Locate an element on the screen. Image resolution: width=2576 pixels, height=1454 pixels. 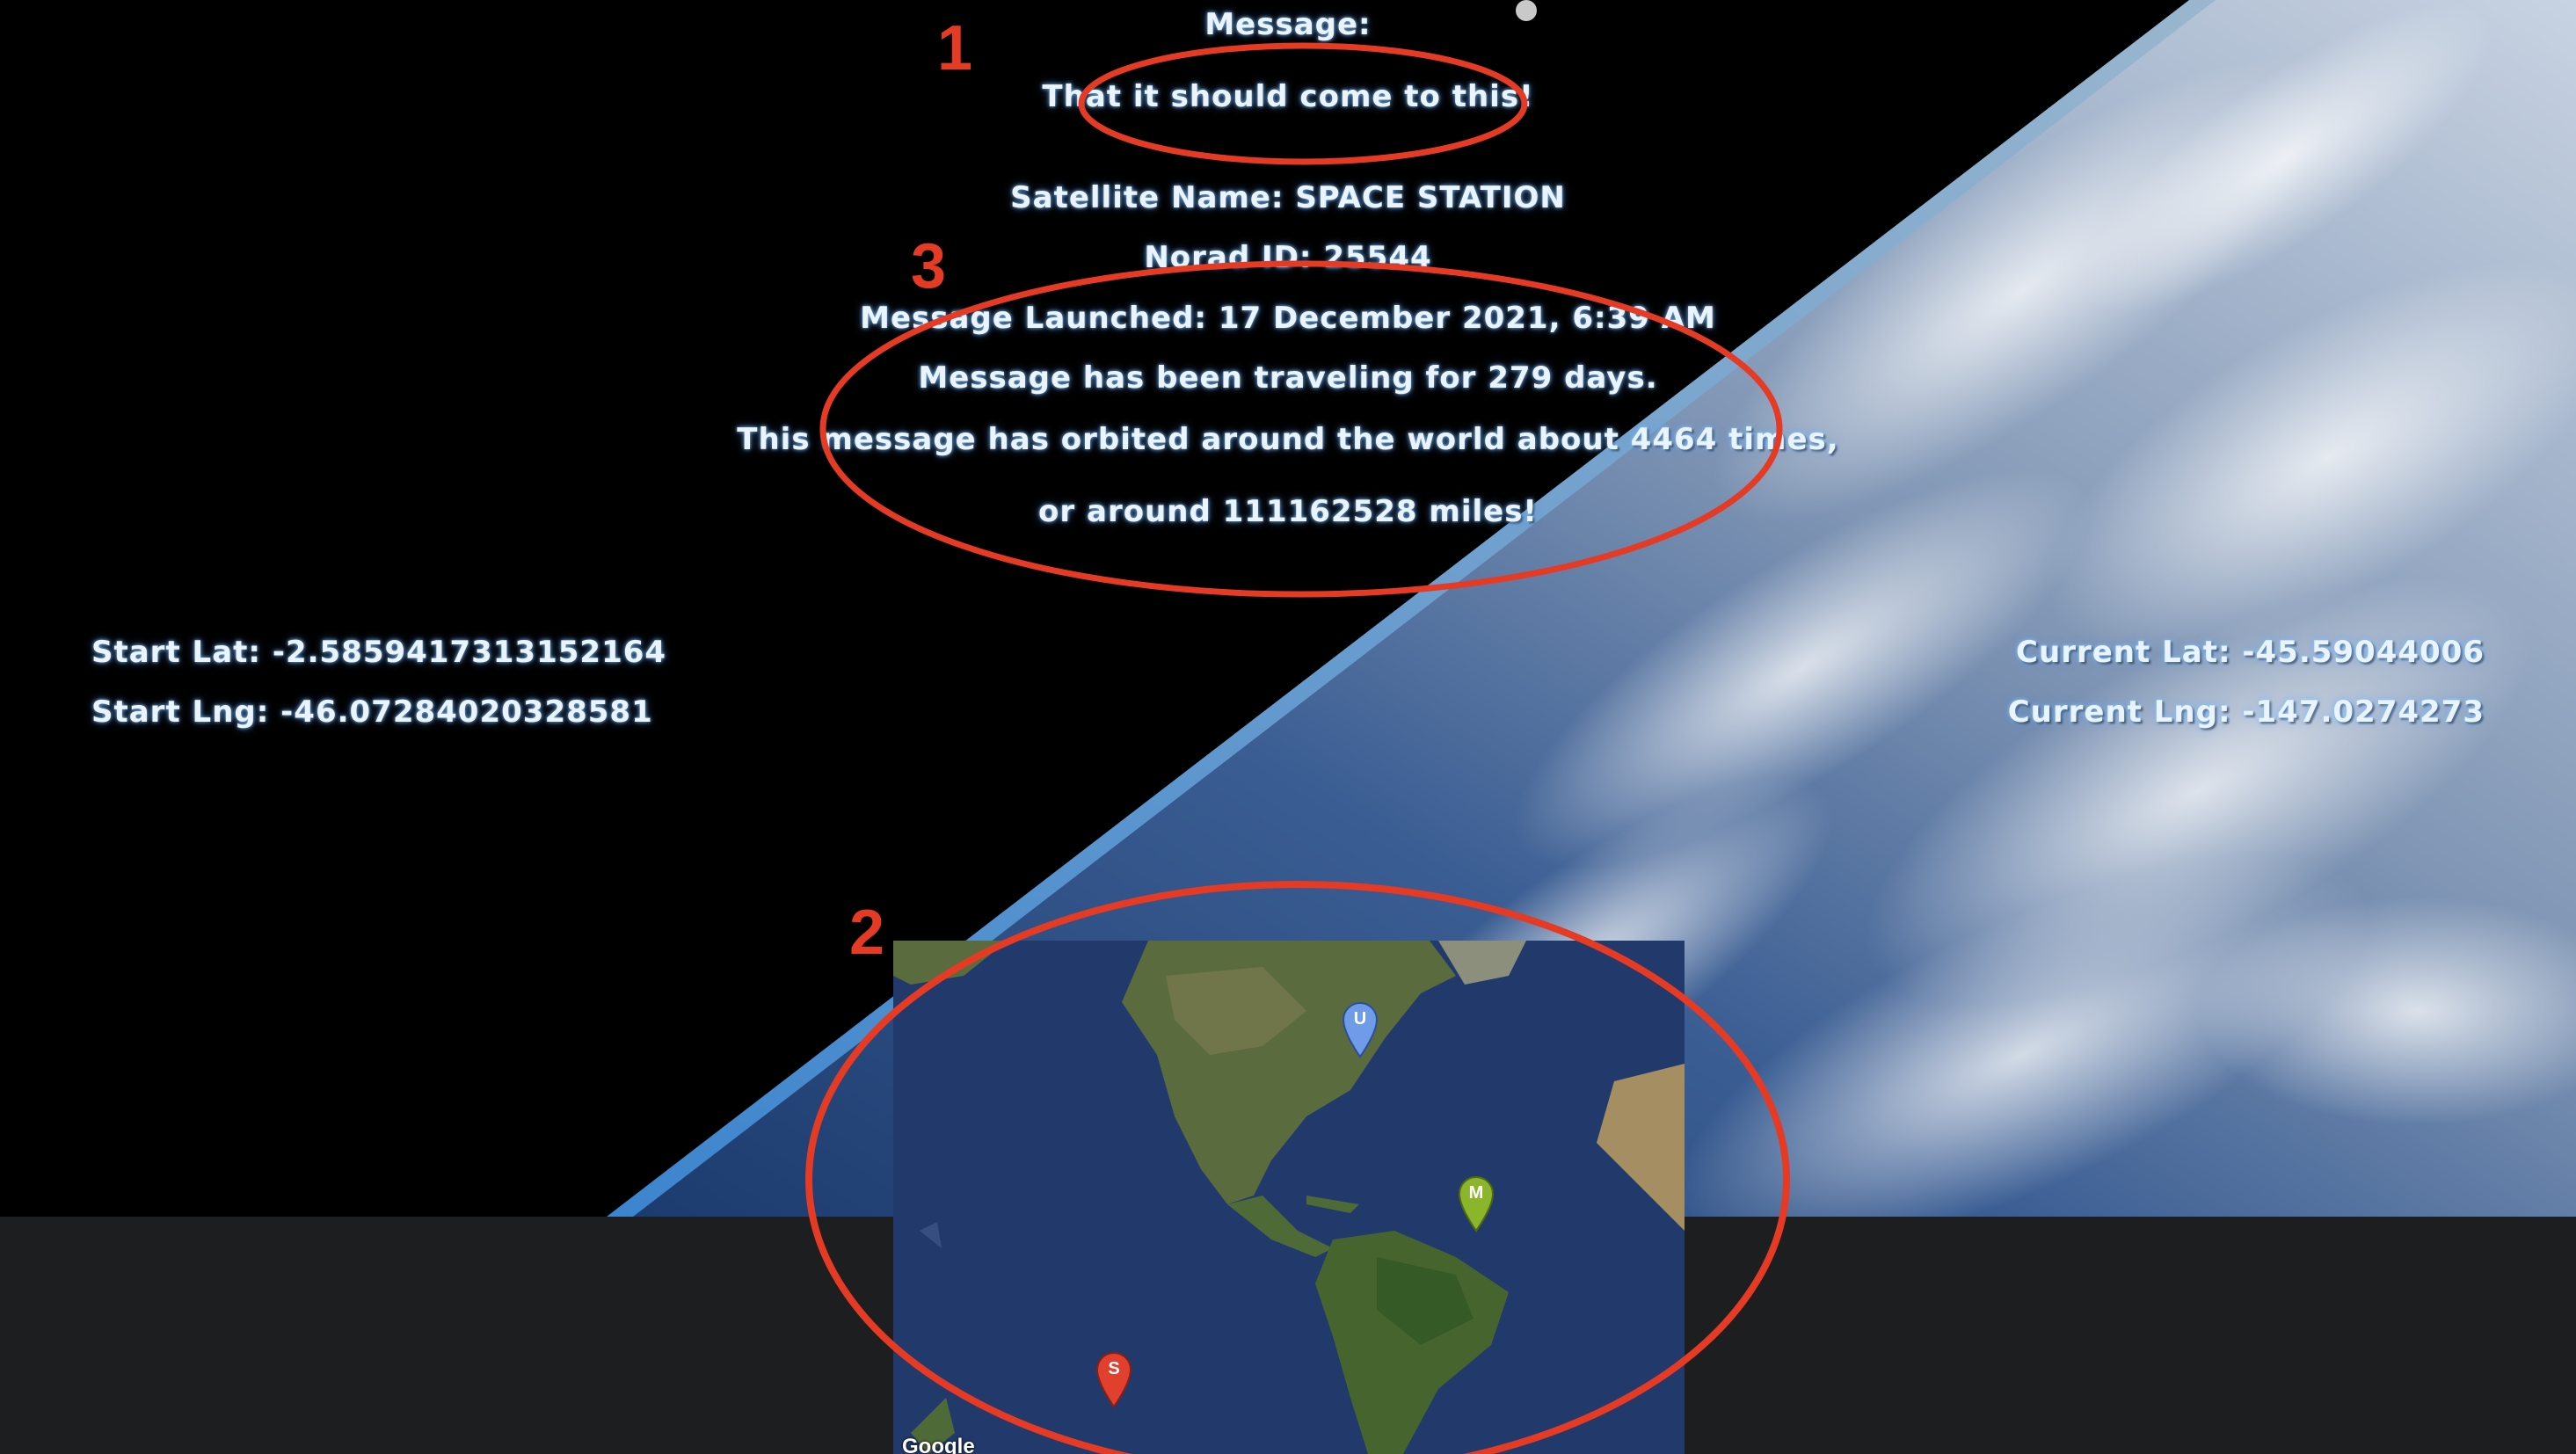
marker-u-label: U is located at coordinates (1360, 1019).